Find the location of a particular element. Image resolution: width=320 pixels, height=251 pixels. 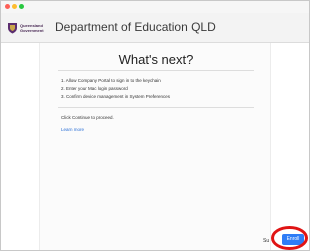

close-window-button is located at coordinates (7, 6).